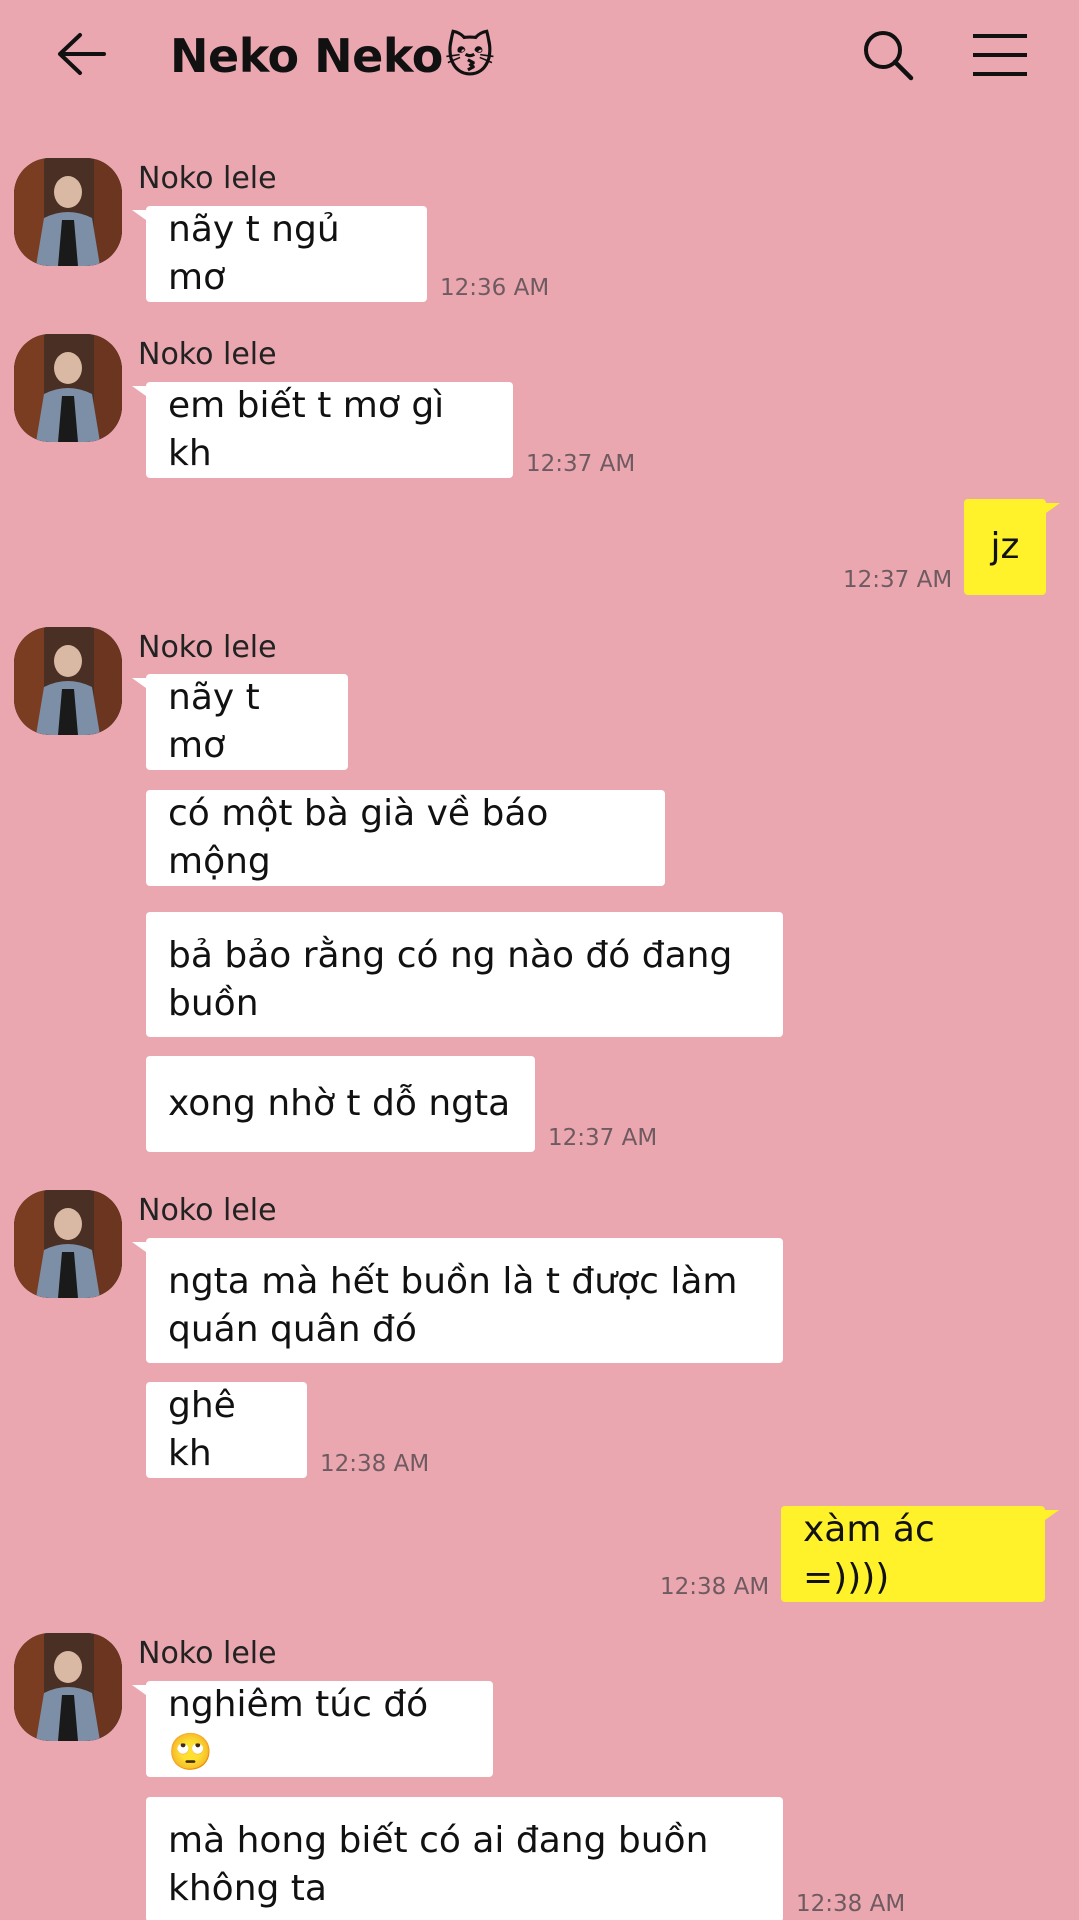 Image resolution: width=1079 pixels, height=1920 pixels. Describe the element at coordinates (279, 254) in the screenshot. I see `message-bubble: nãy t ngủ mơ` at that location.